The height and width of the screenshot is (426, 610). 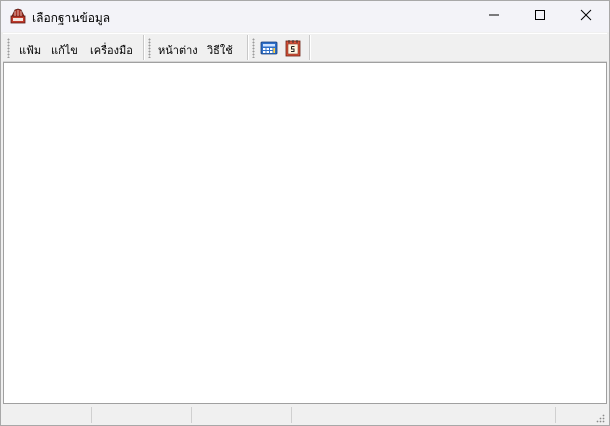 What do you see at coordinates (305, 16) in the screenshot?
I see `title-bar: เลือกฐานข้อมูล` at bounding box center [305, 16].